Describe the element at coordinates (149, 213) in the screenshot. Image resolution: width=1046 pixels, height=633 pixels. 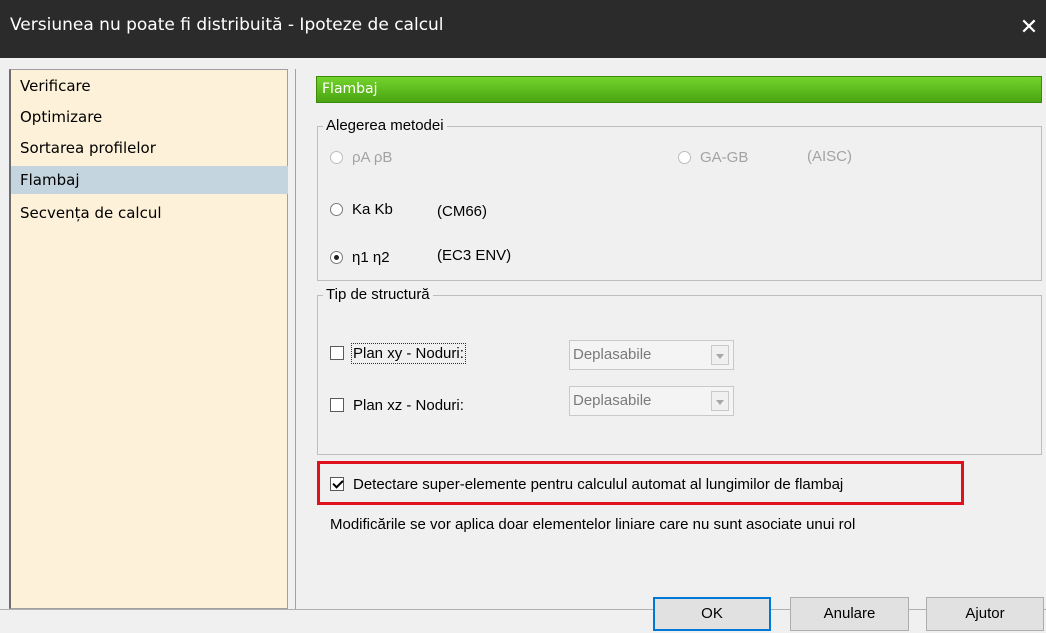
I see `sidebar-item-secventa-de-calcul: Secvența de calcul` at that location.